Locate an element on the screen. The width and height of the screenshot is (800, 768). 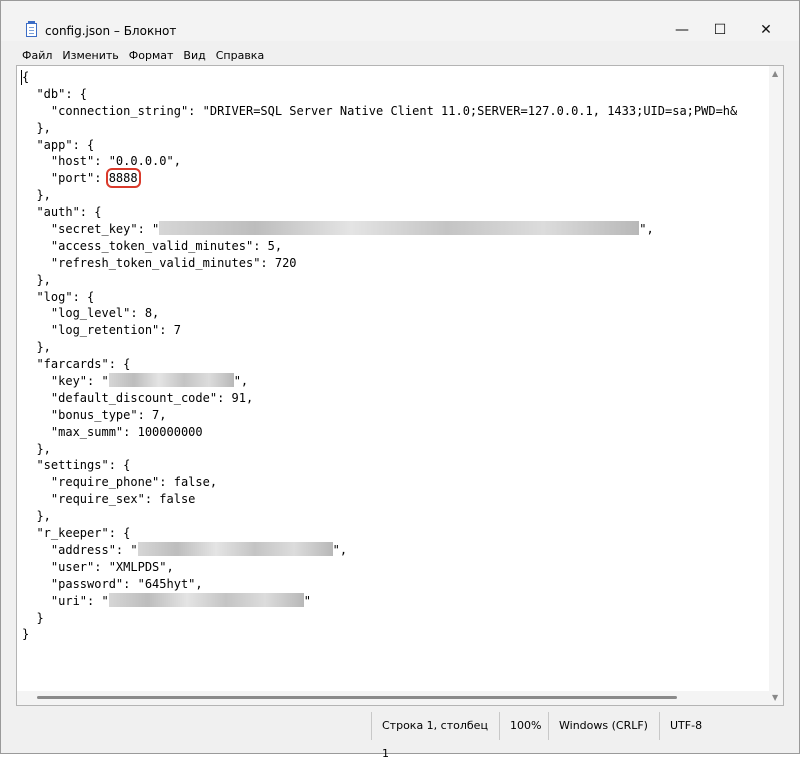
menu-bar: Файл Изменить Формат Вид Справка is located at coordinates (135, 56).